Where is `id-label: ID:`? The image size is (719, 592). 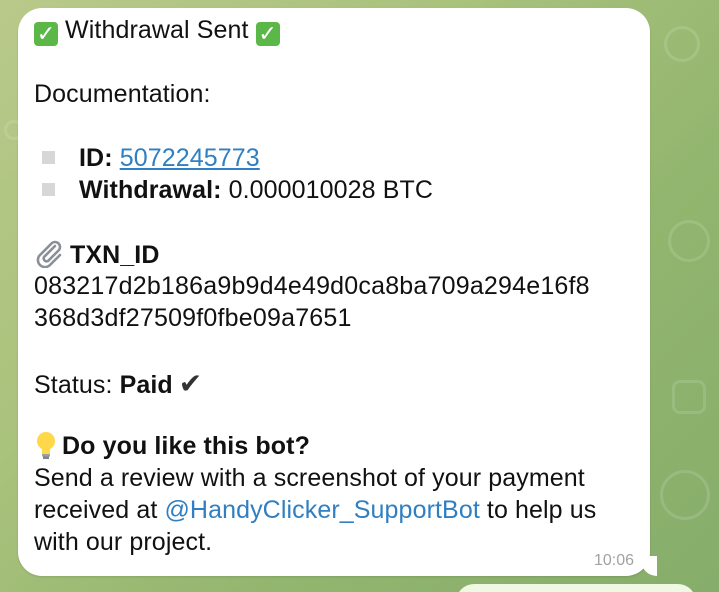
id-label: ID: is located at coordinates (96, 158).